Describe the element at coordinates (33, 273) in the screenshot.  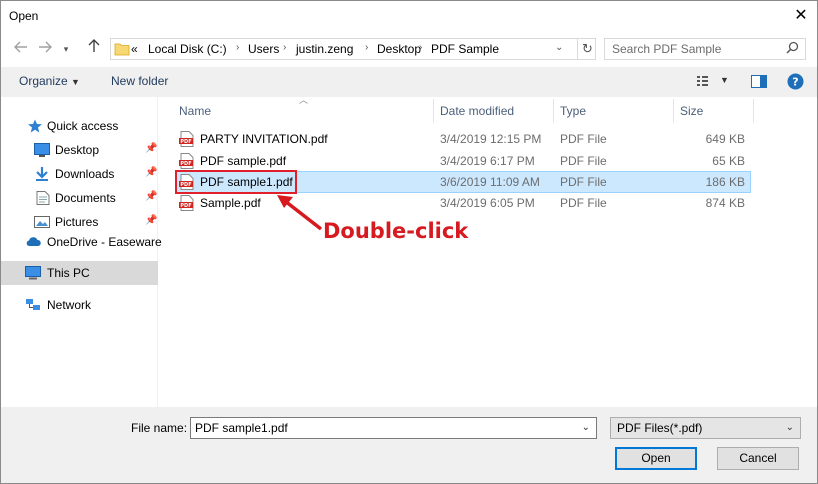
I see `computer-icon` at that location.